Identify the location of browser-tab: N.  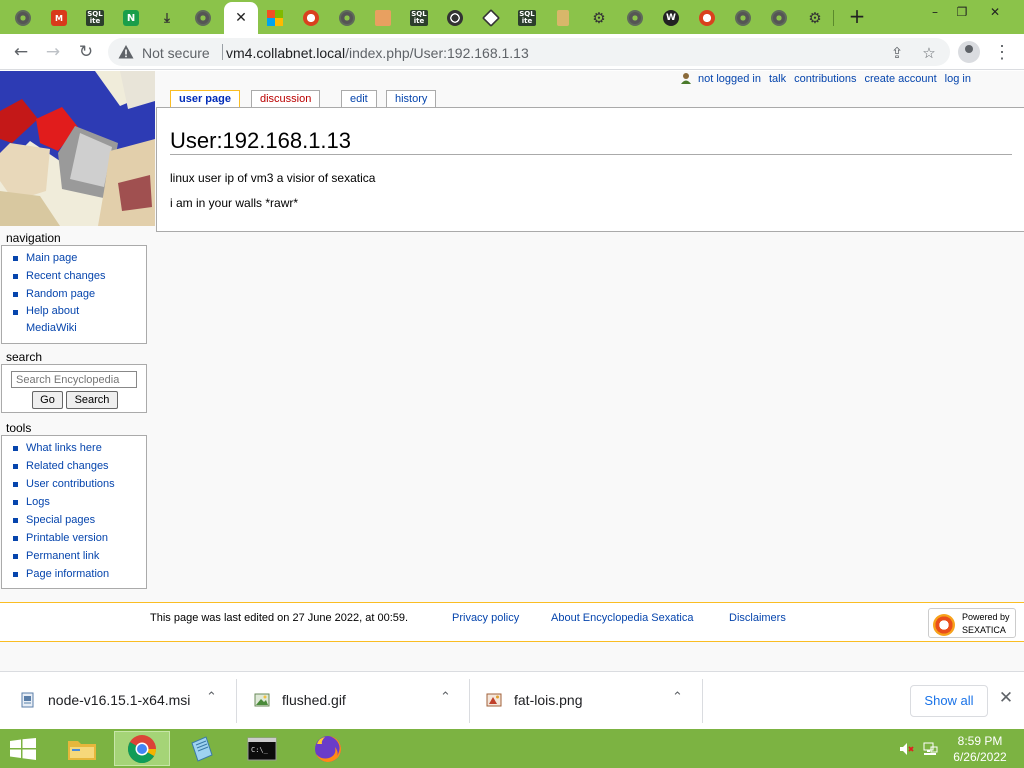
(131, 18).